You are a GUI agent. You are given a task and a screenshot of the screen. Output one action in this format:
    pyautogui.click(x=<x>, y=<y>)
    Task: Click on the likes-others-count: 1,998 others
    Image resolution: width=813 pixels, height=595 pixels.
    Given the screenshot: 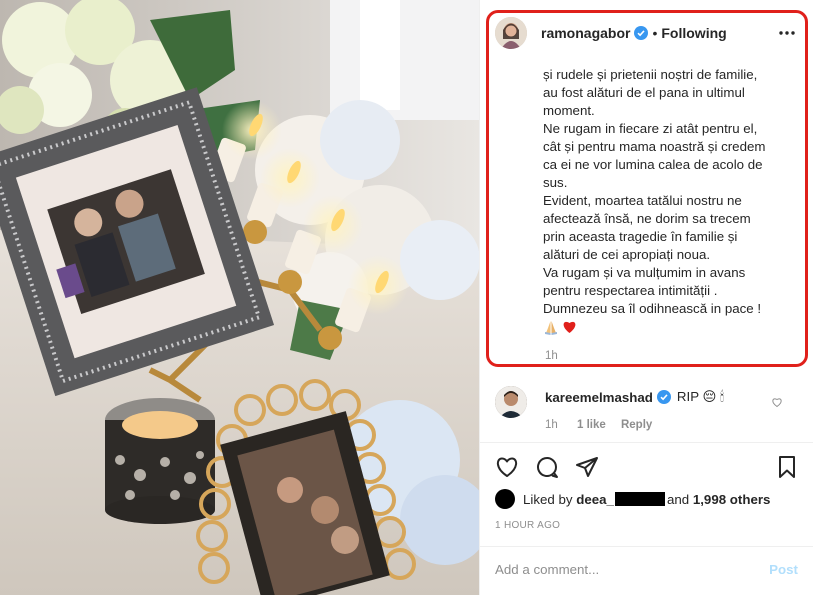 What is the action you would take?
    pyautogui.click(x=732, y=499)
    